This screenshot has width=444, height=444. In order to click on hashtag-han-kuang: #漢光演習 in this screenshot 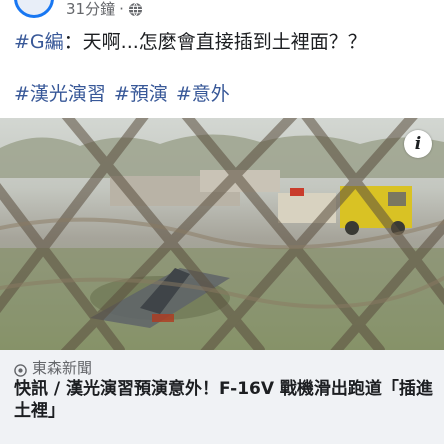, I will do `click(60, 94)`.